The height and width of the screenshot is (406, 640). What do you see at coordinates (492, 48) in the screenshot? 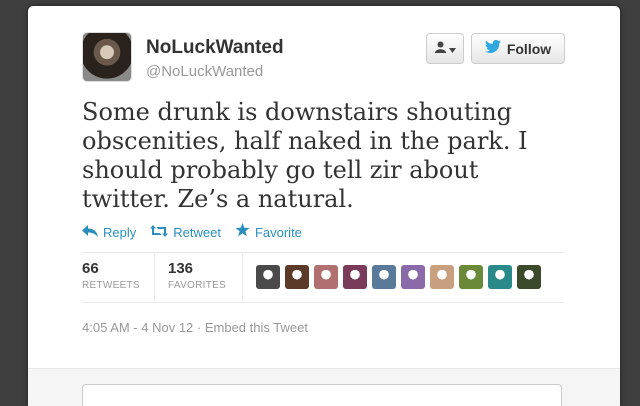
I see `twitter-bird-icon` at bounding box center [492, 48].